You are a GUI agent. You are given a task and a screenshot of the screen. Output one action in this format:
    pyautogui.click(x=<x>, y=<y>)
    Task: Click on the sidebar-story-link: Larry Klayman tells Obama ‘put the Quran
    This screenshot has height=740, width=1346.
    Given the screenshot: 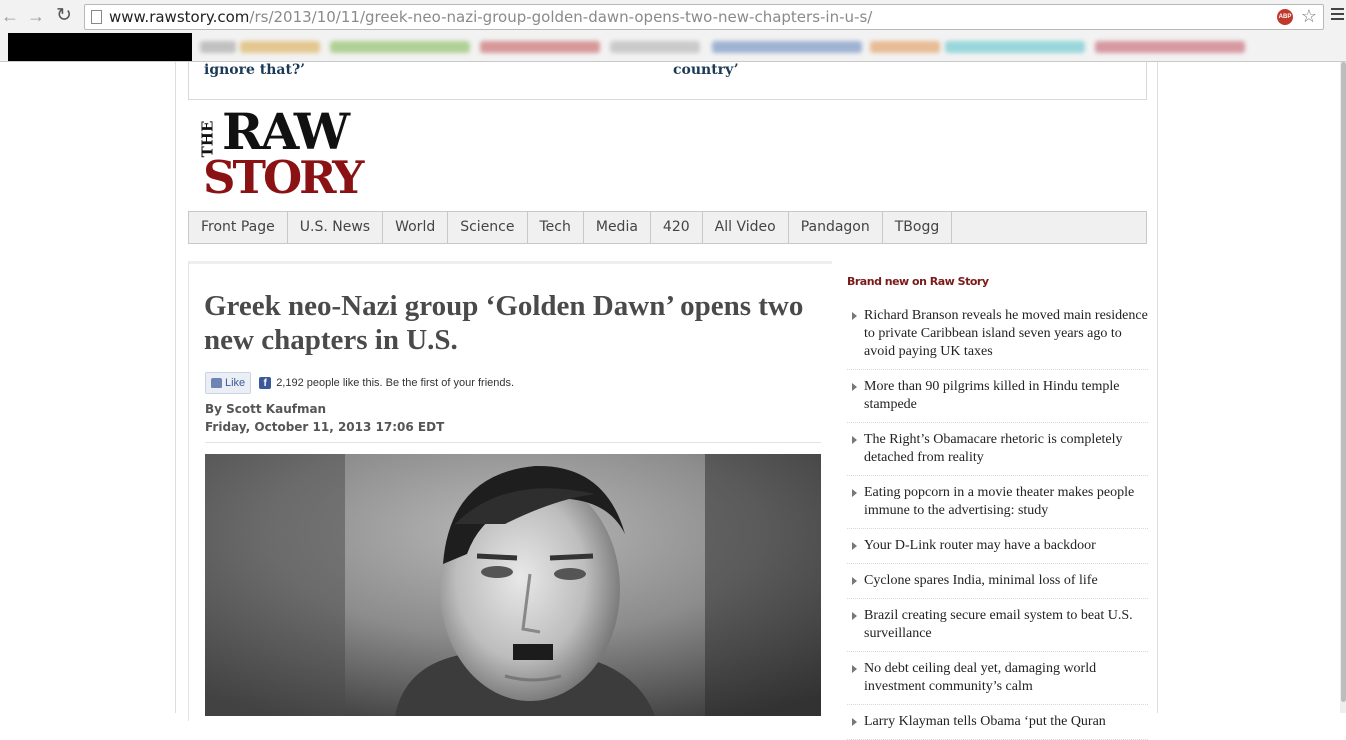 What is the action you would take?
    pyautogui.click(x=997, y=722)
    